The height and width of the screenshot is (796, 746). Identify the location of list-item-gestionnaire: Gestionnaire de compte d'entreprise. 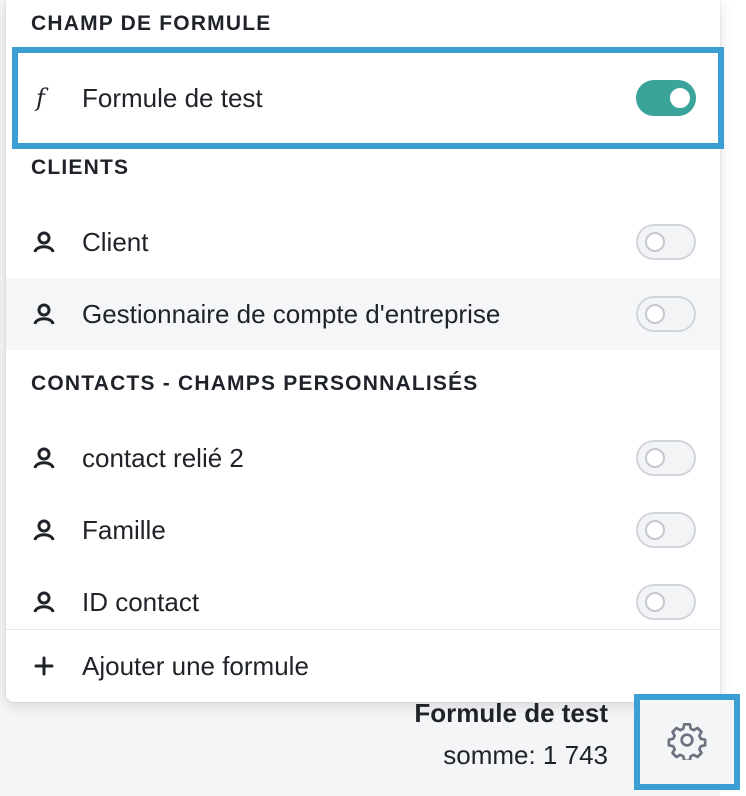
(363, 314).